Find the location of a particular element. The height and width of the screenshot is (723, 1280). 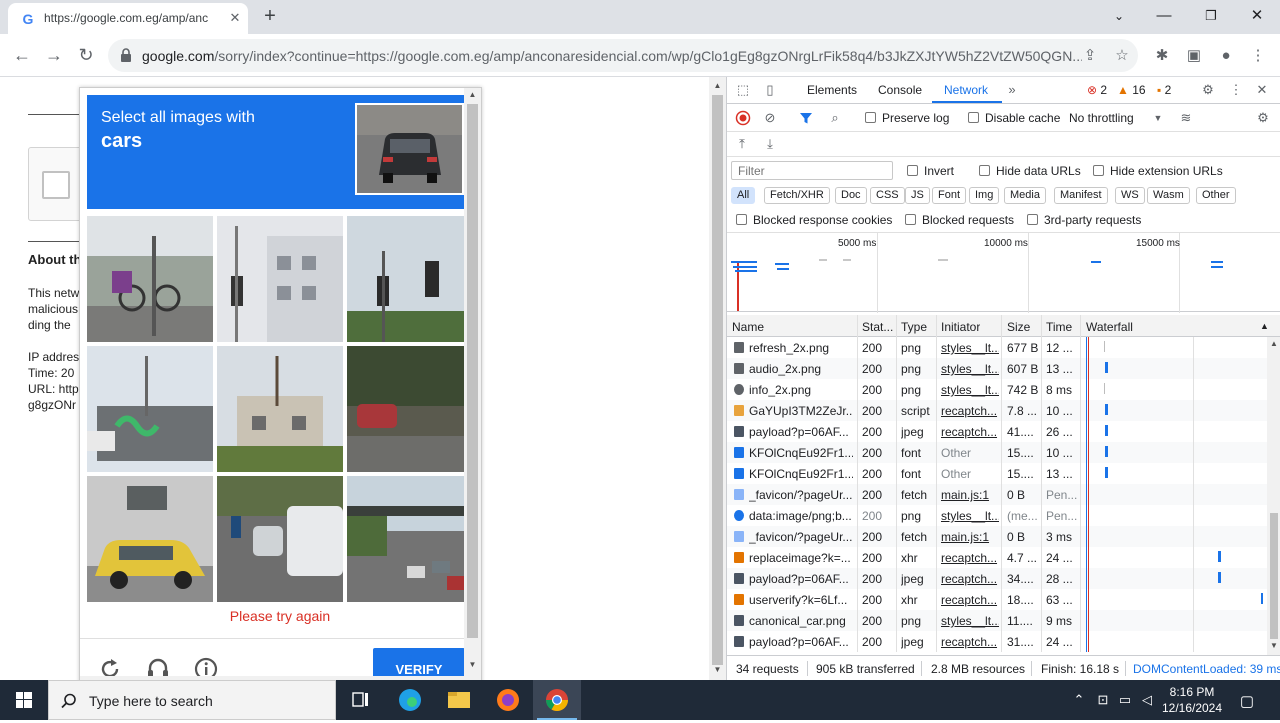

close-window-icon: ✕ is located at coordinates (1257, 16).